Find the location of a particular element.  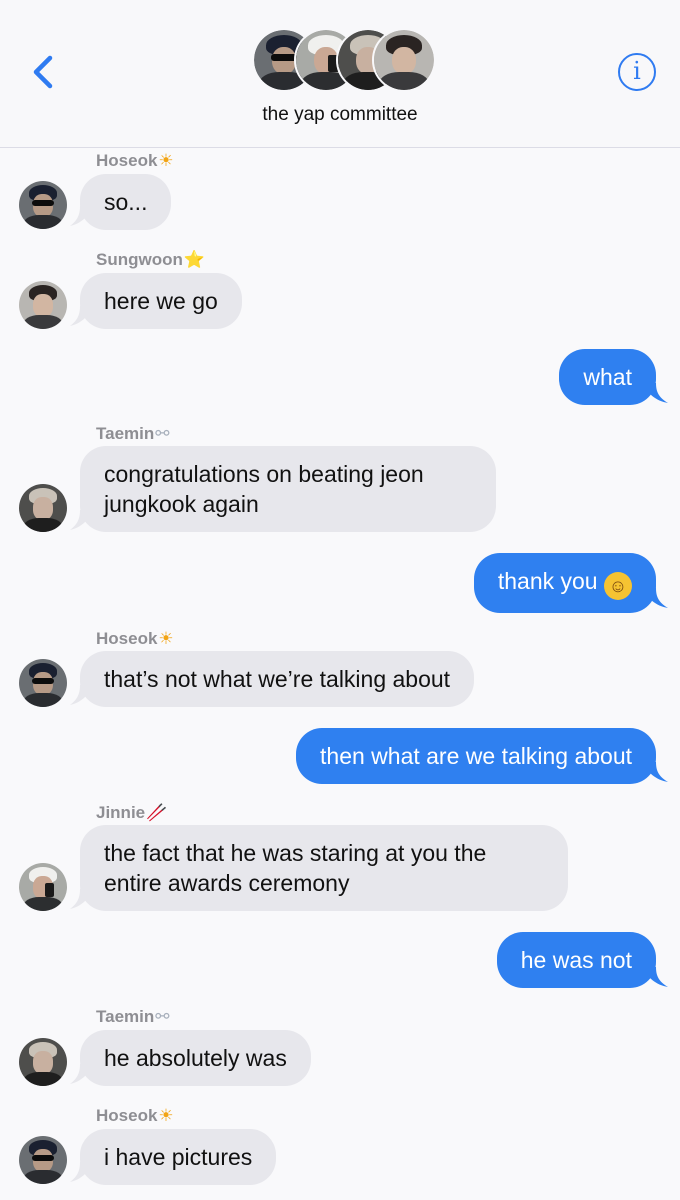

message-bubble-outgoing: what is located at coordinates (607, 377).